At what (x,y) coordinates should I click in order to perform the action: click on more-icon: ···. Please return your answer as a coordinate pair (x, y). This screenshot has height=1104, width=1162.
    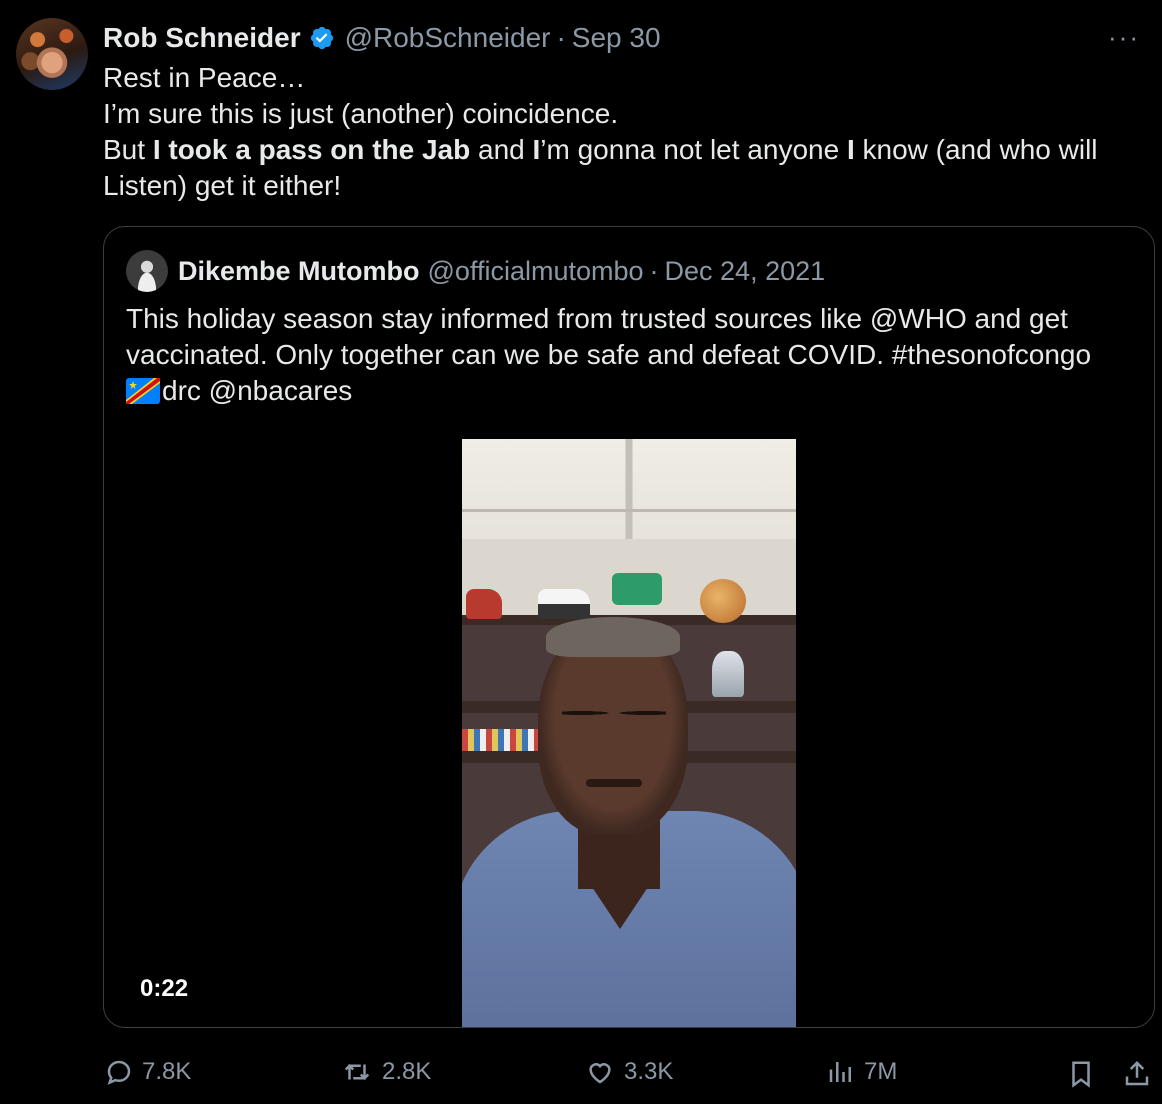
    Looking at the image, I should click on (1124, 37).